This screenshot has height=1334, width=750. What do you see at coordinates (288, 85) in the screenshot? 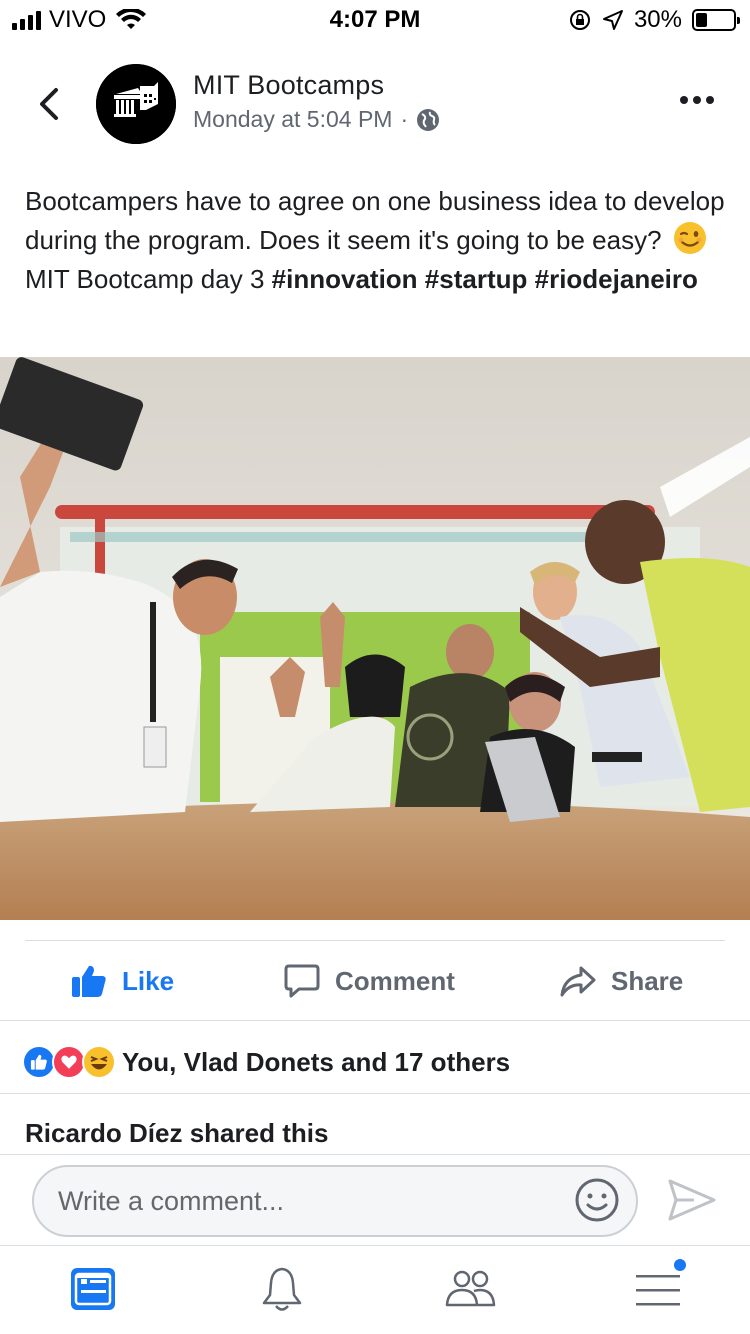
I see `page-name: MIT Bootcamps` at bounding box center [288, 85].